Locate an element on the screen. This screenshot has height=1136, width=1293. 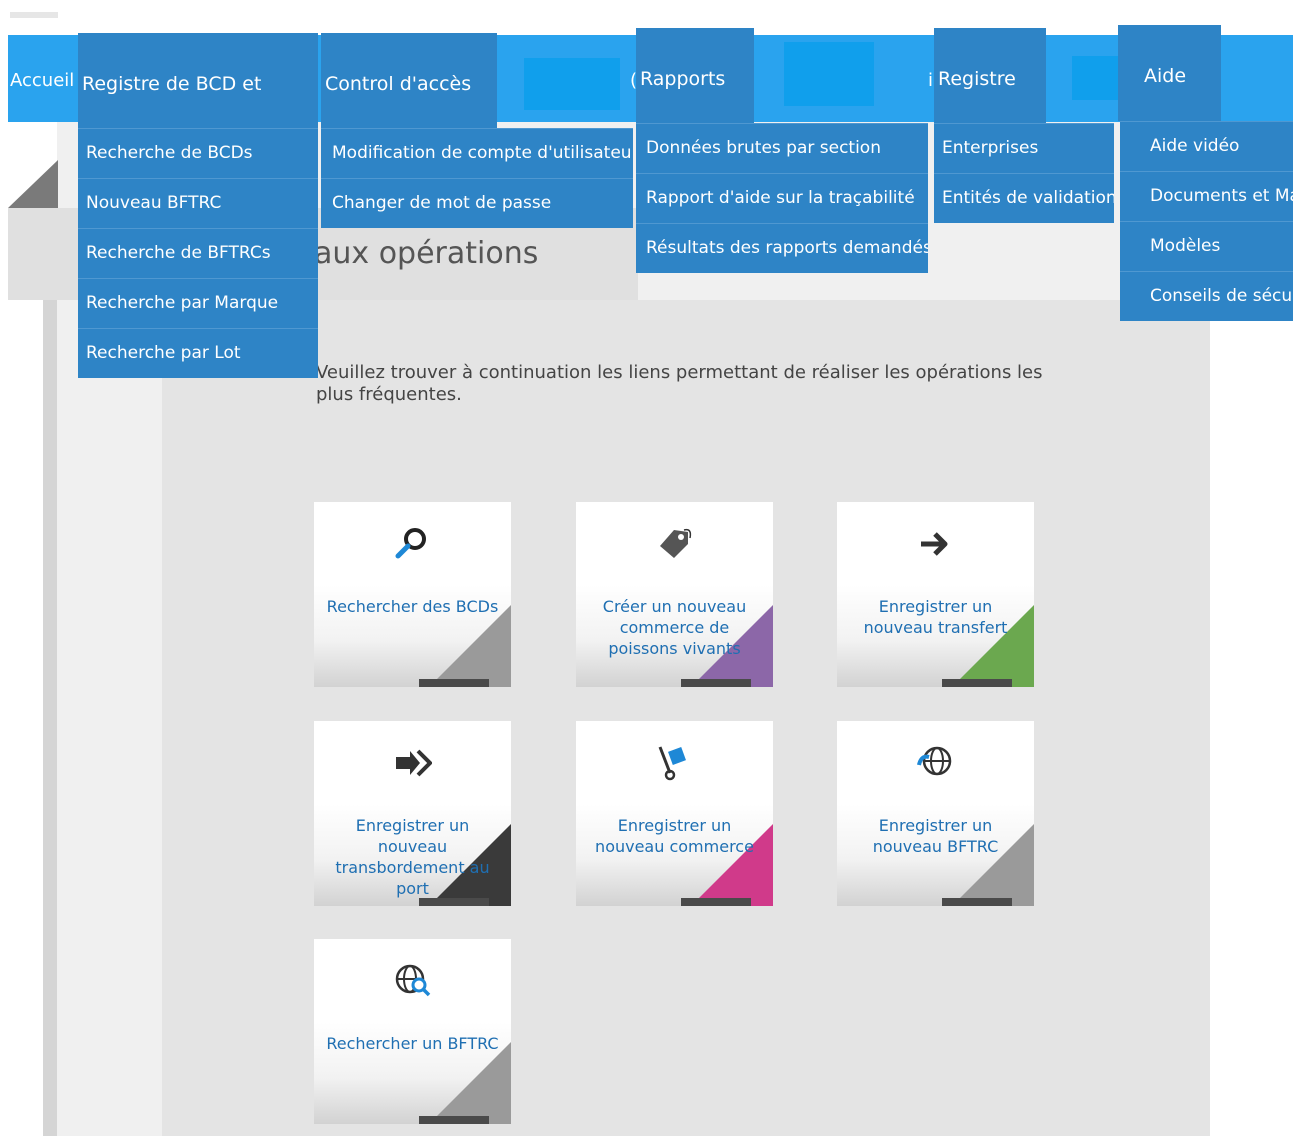
tile-label: Enregistrer un nouveau transfert is located at coordinates (935, 617).